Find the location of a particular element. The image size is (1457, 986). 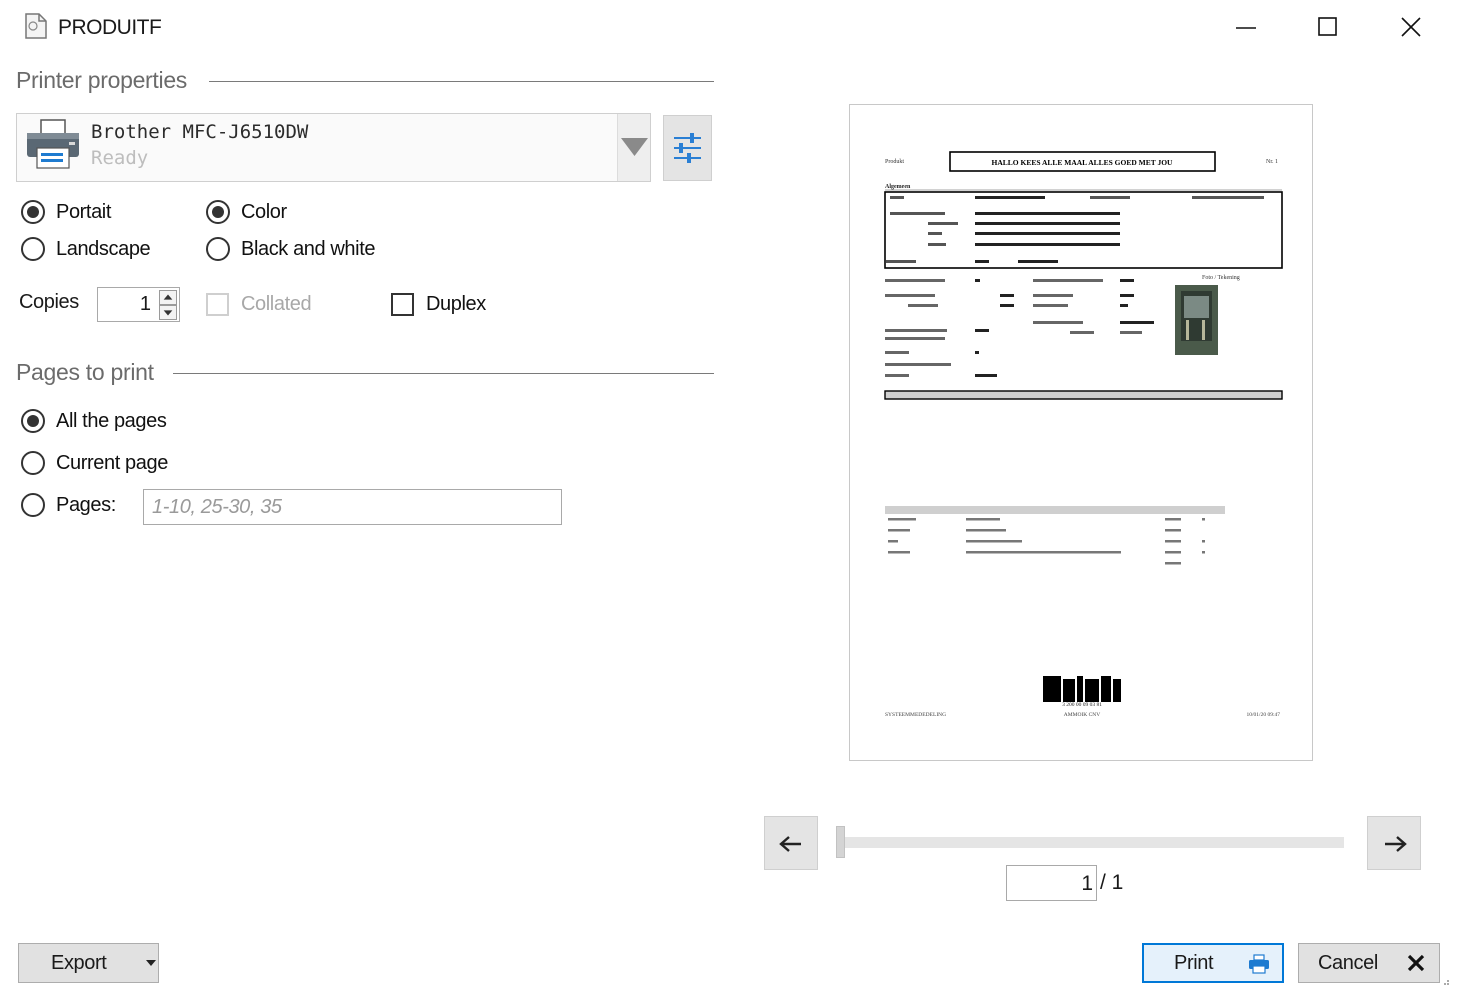

current-page-input: 1 is located at coordinates (1051, 883).